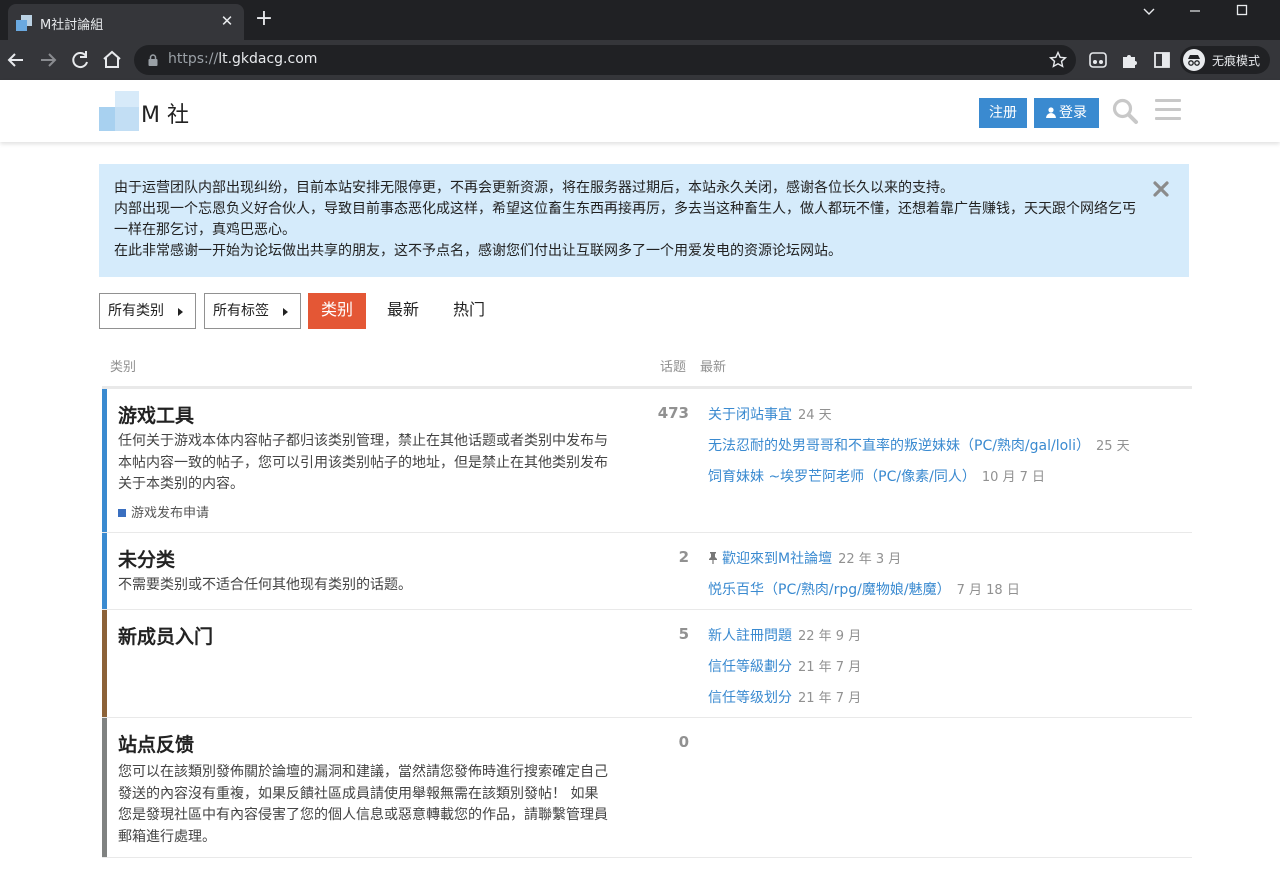 The image size is (1280, 889). I want to click on latest-topic-title: 饲育妹妹 ~埃罗芒阿老师（PC/像素/同人）, so click(842, 477).